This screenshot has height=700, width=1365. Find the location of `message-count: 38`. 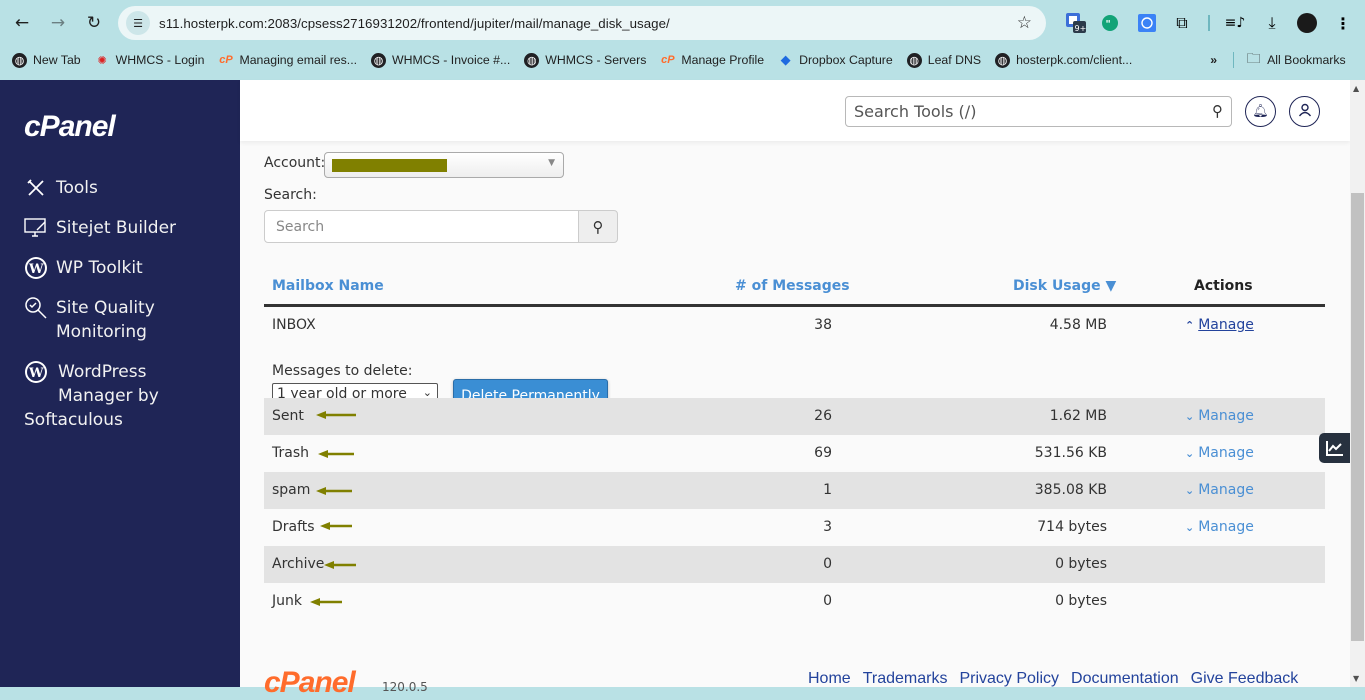

message-count: 38 is located at coordinates (823, 325).